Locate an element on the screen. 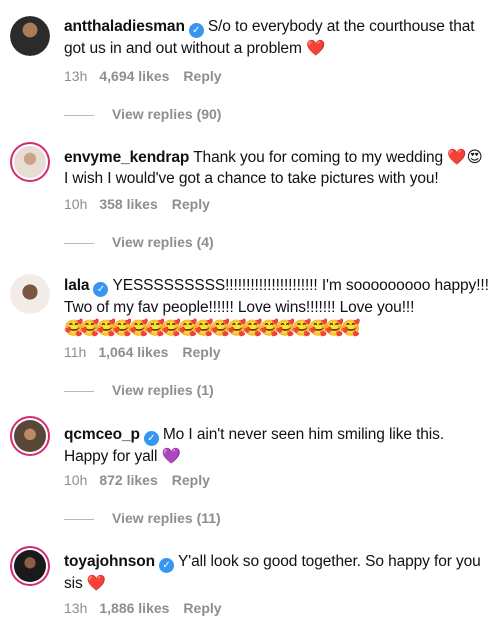 This screenshot has height=628, width=500. comment-meta: 13h 4,694 likes Reply is located at coordinates (150, 76).